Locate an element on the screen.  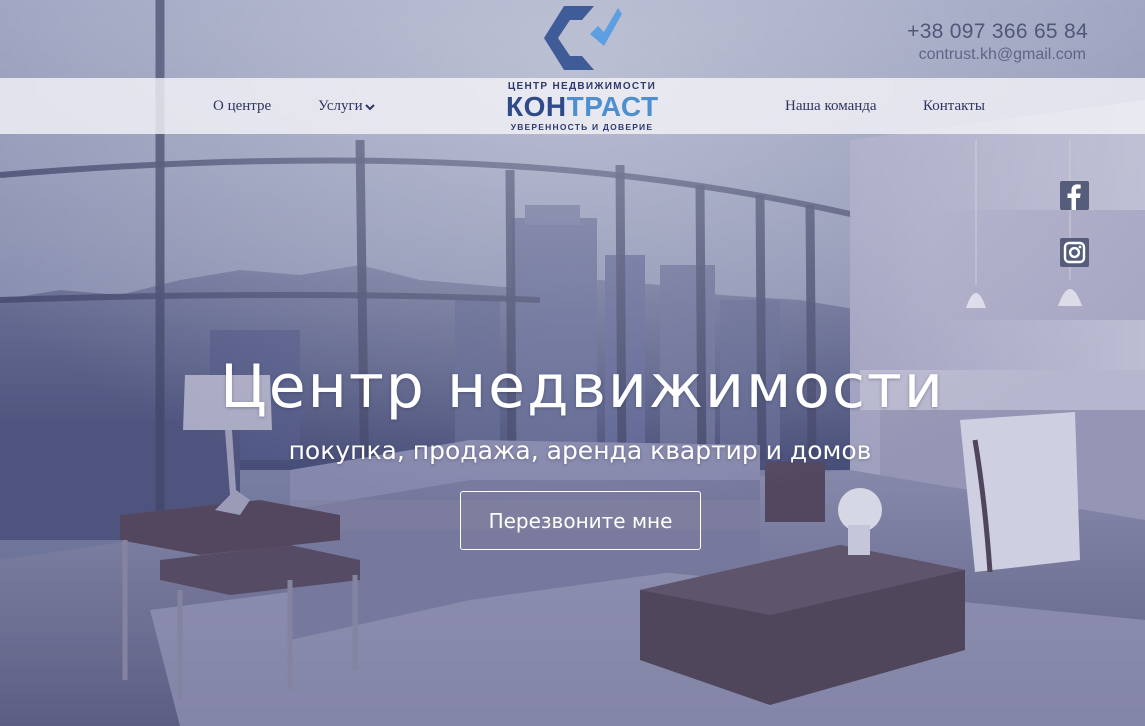
instagram-icon is located at coordinates (1074, 252).